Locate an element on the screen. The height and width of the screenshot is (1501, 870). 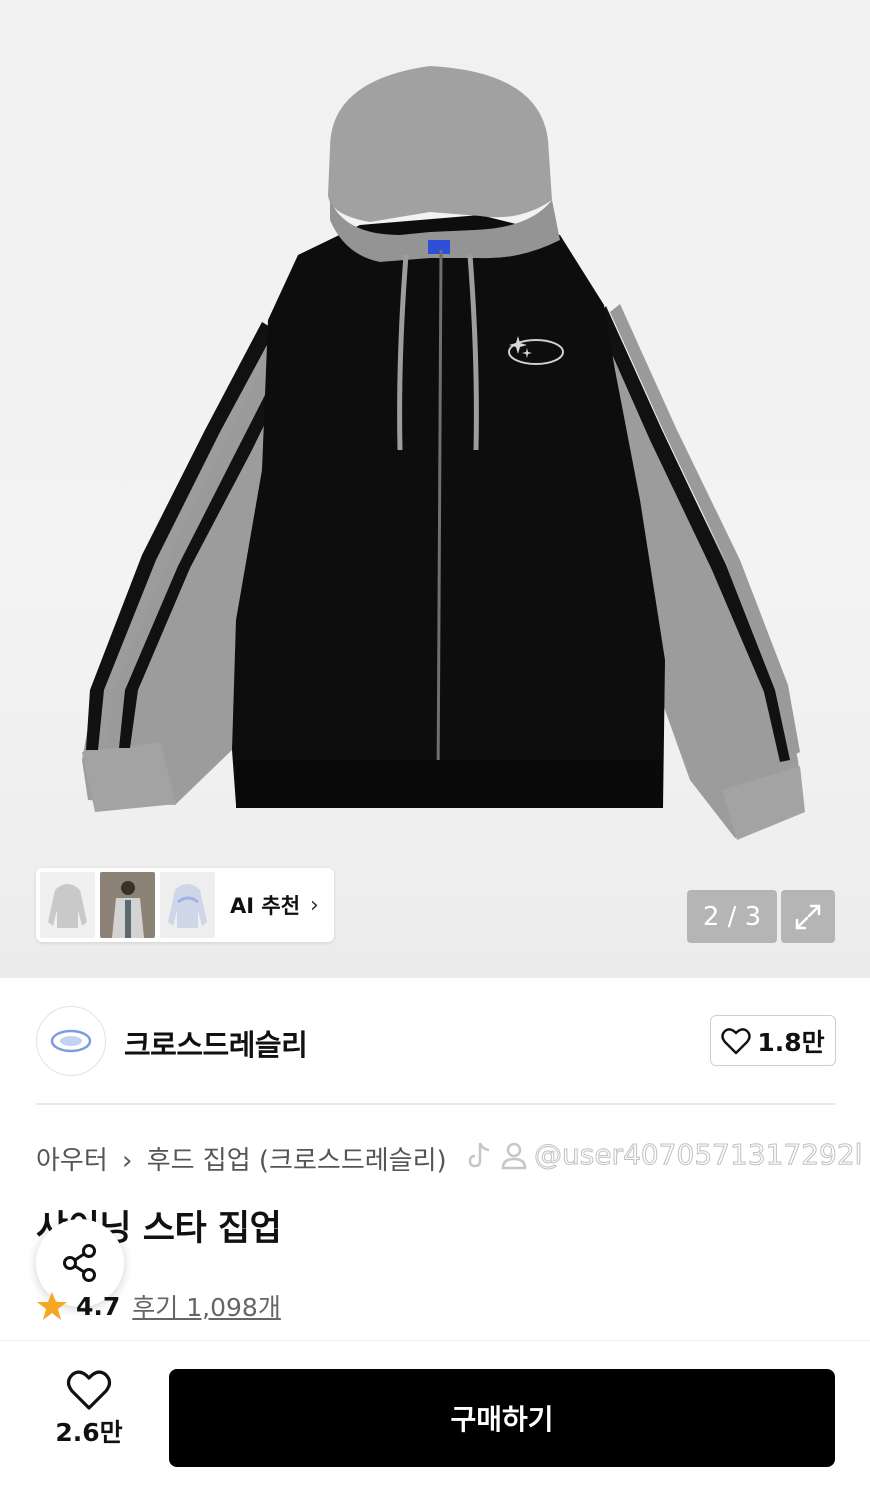
ai-recommend-label: AI 추천 is located at coordinates (265, 906).